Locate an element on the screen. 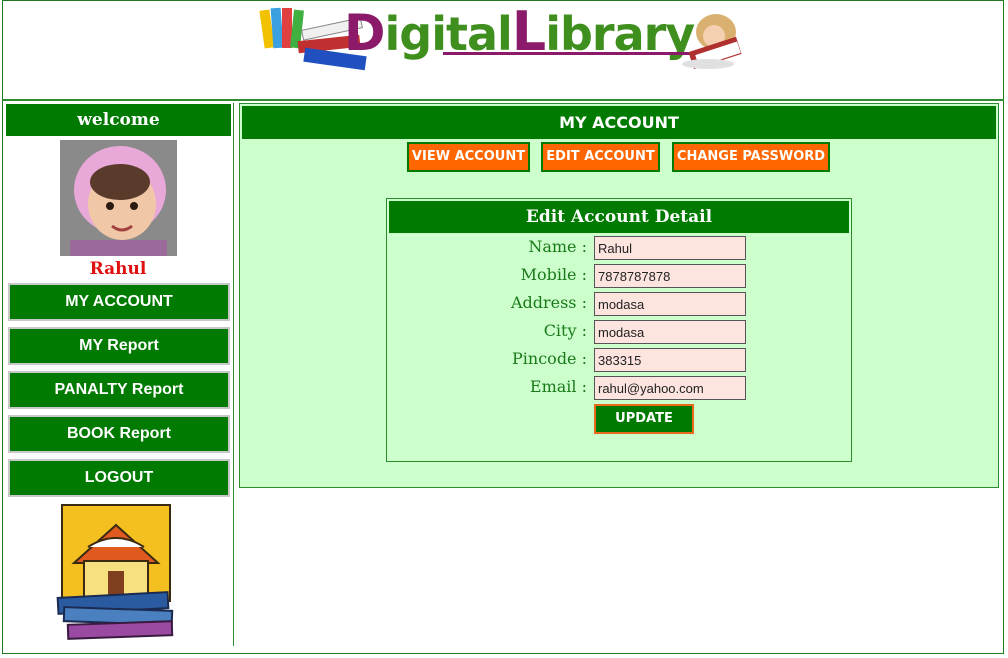  user-photo is located at coordinates (118, 198).